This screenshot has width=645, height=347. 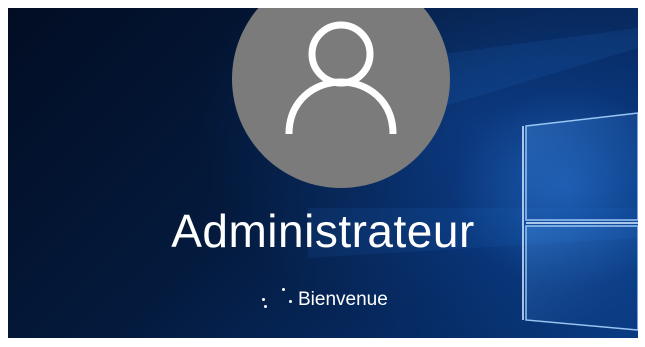 I want to click on user-silhouette-icon, so click(x=341, y=78).